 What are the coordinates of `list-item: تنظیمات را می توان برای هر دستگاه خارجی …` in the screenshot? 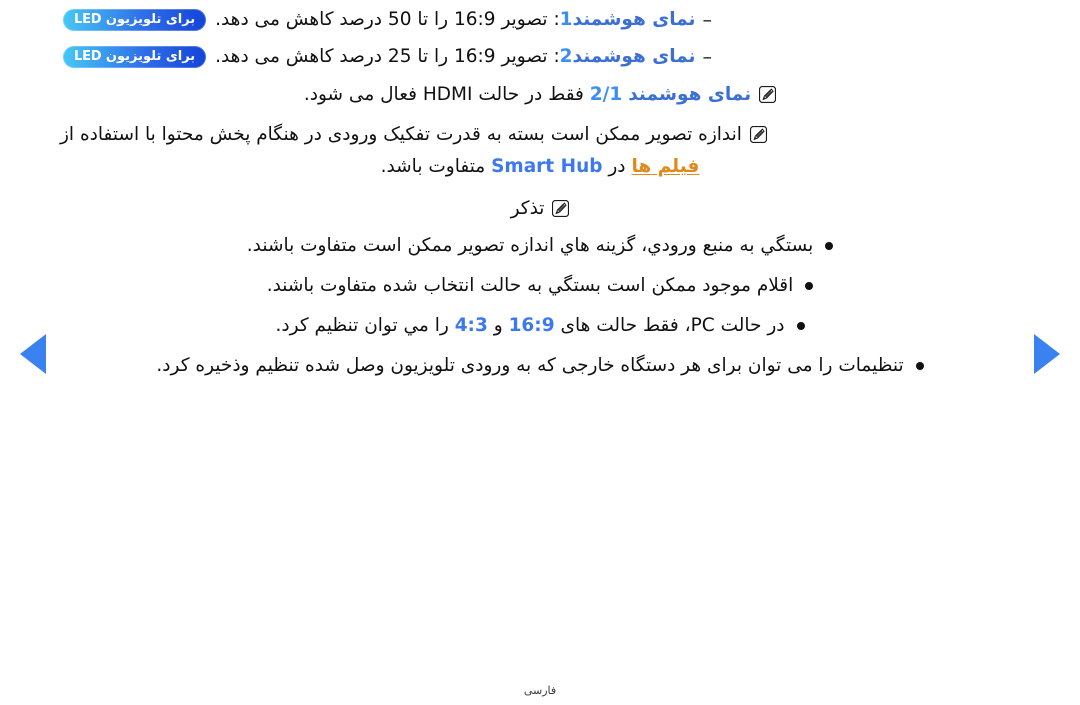 It's located at (540, 365).